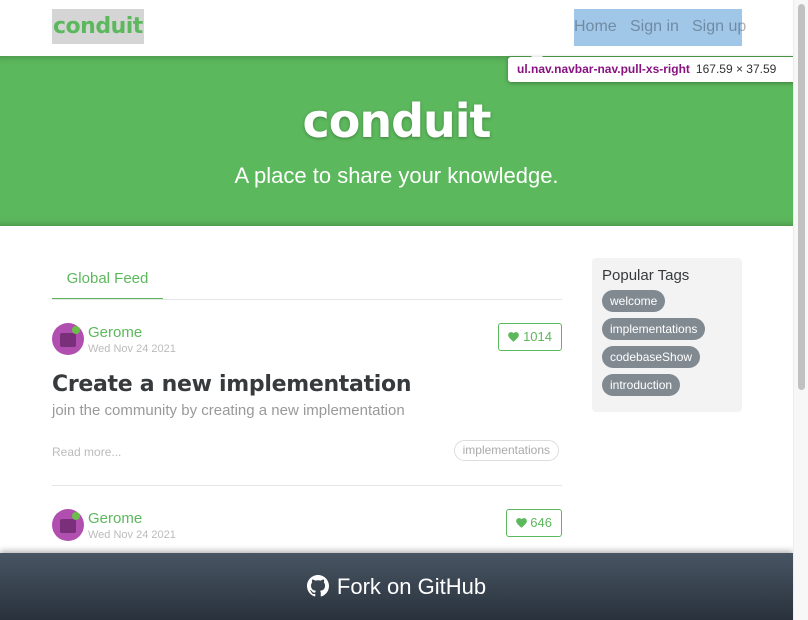 This screenshot has height=620, width=808. I want to click on brand-logo: conduit, so click(98, 26).